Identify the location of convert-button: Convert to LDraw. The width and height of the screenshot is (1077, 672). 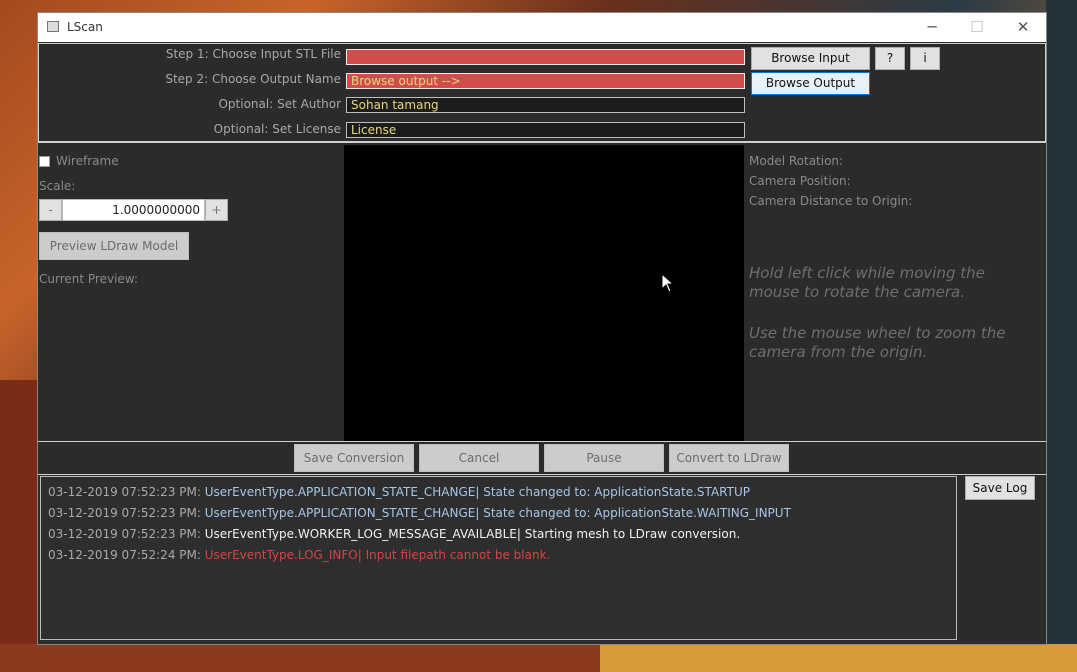
(729, 458).